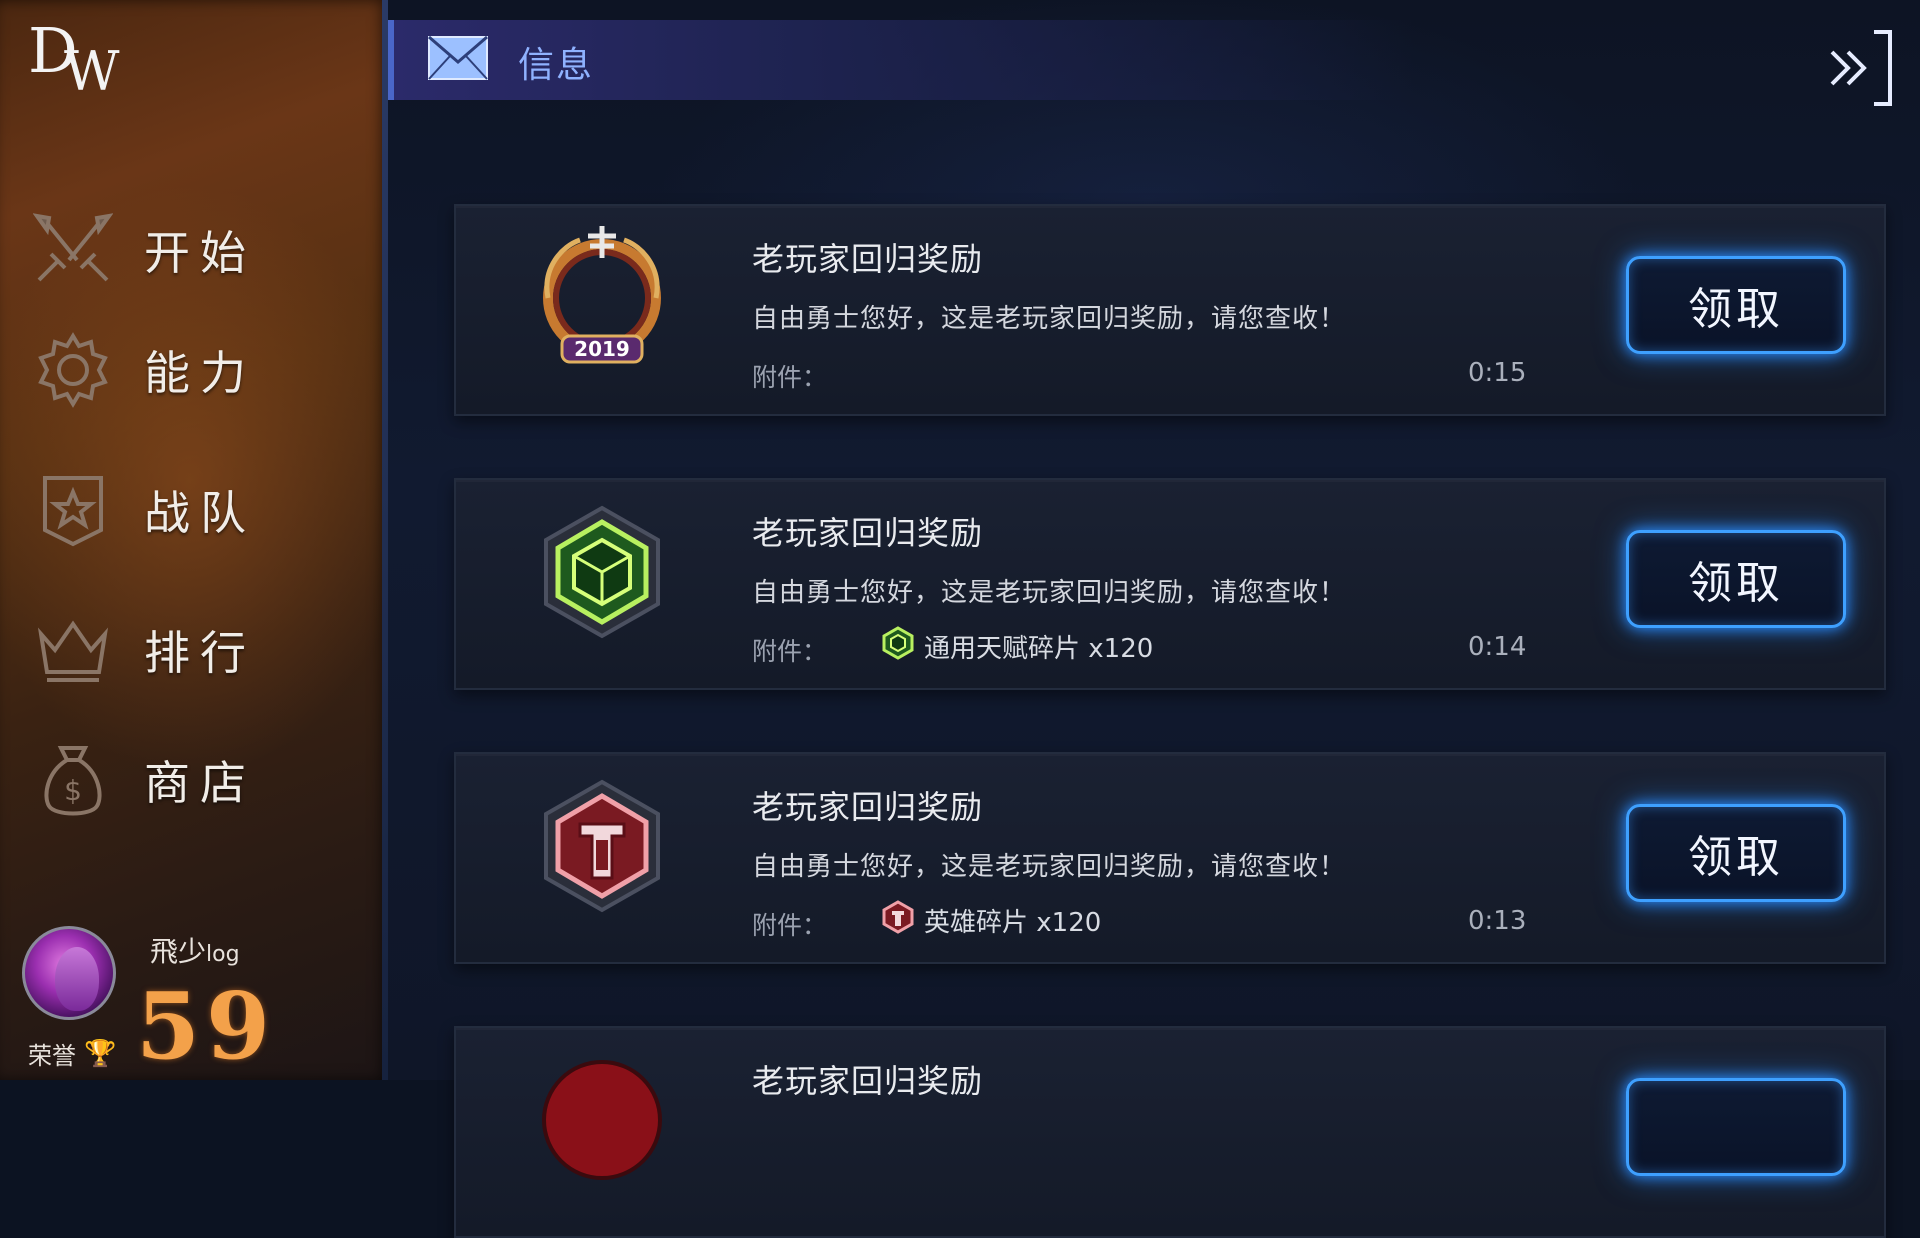  What do you see at coordinates (73, 370) in the screenshot?
I see `gear-icon` at bounding box center [73, 370].